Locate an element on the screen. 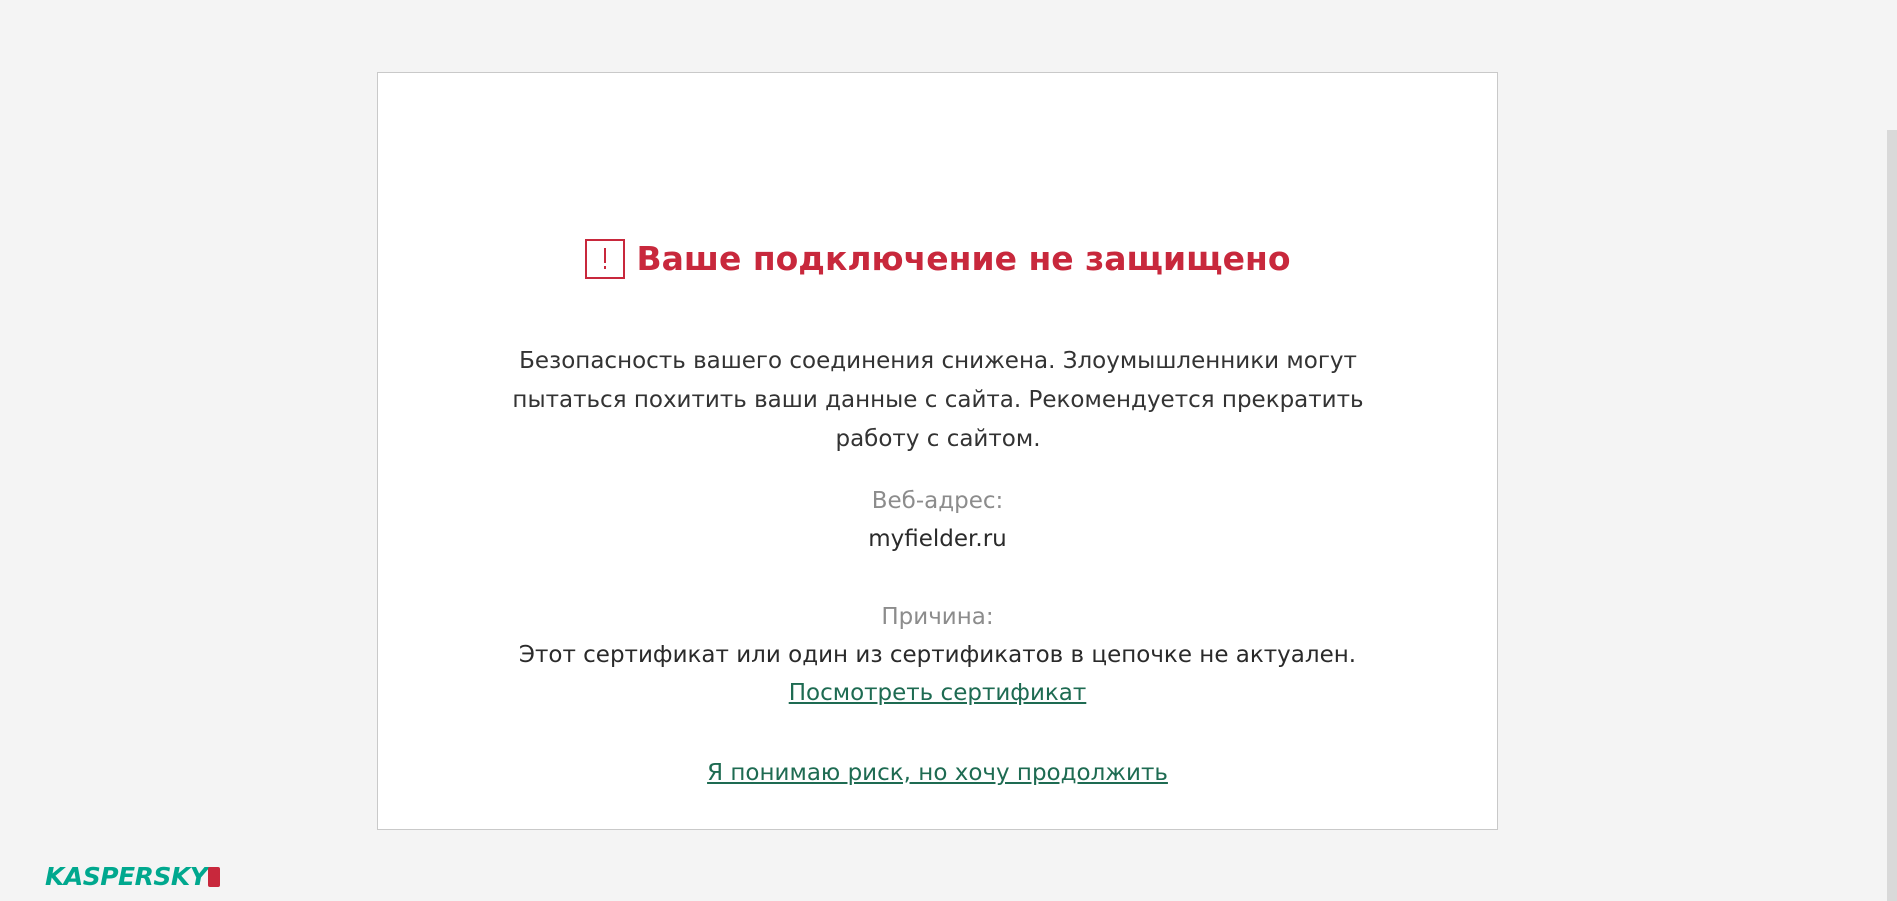 The image size is (1897, 901). proceed-row: Я понимаю риск, но хочу продолжить is located at coordinates (937, 773).